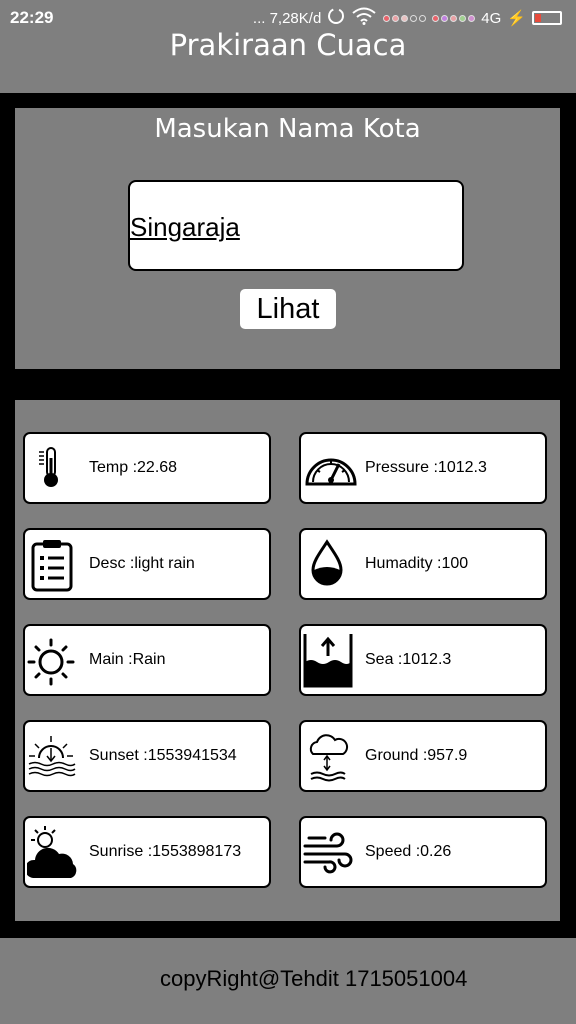  What do you see at coordinates (405, 18) in the screenshot?
I see `signal-dots-icon` at bounding box center [405, 18].